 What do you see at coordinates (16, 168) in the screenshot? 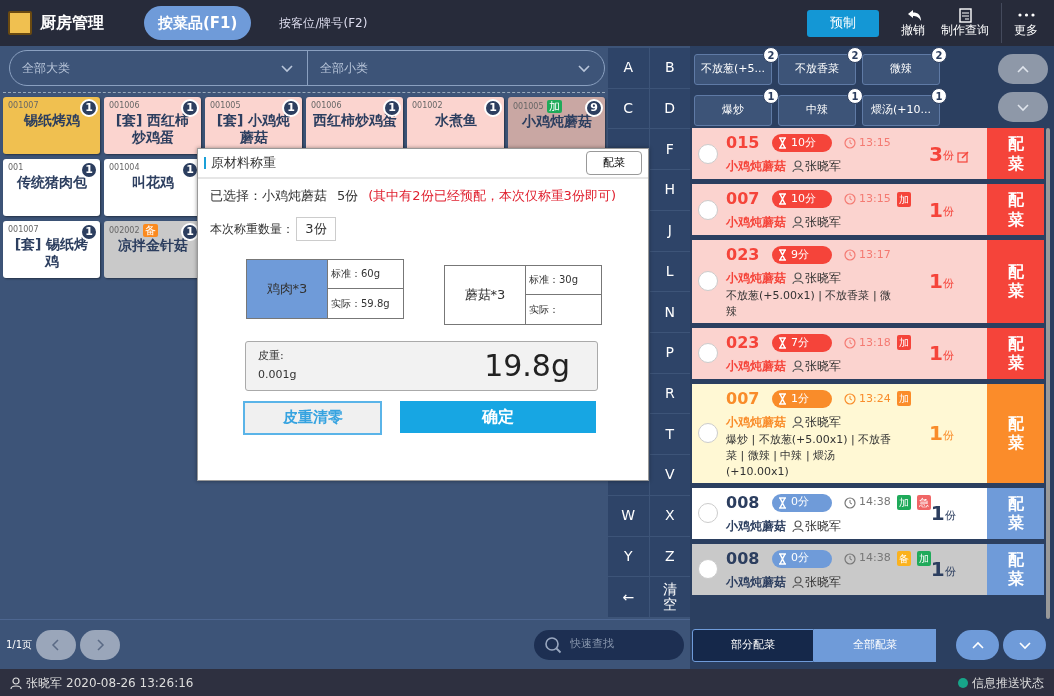
I see `dish-code: 001` at bounding box center [16, 168].